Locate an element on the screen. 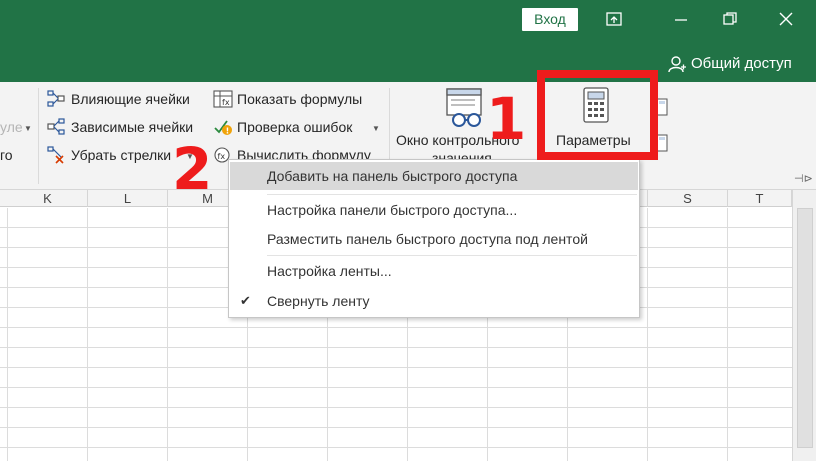 This screenshot has width=816, height=461. close-button is located at coordinates (786, 19).